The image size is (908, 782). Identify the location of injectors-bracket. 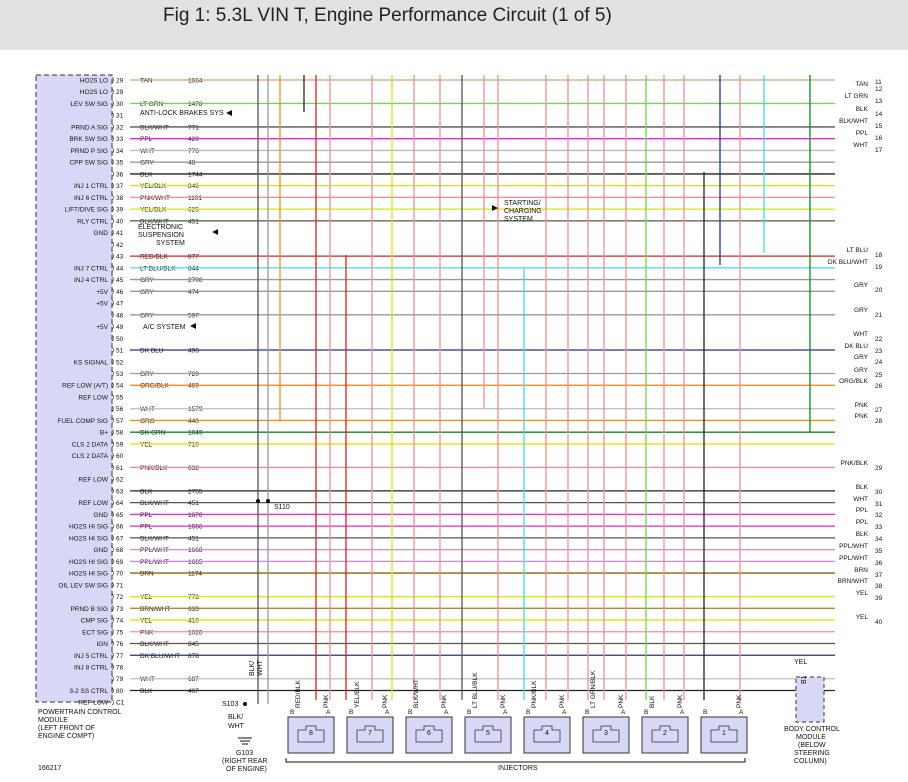
(515, 760).